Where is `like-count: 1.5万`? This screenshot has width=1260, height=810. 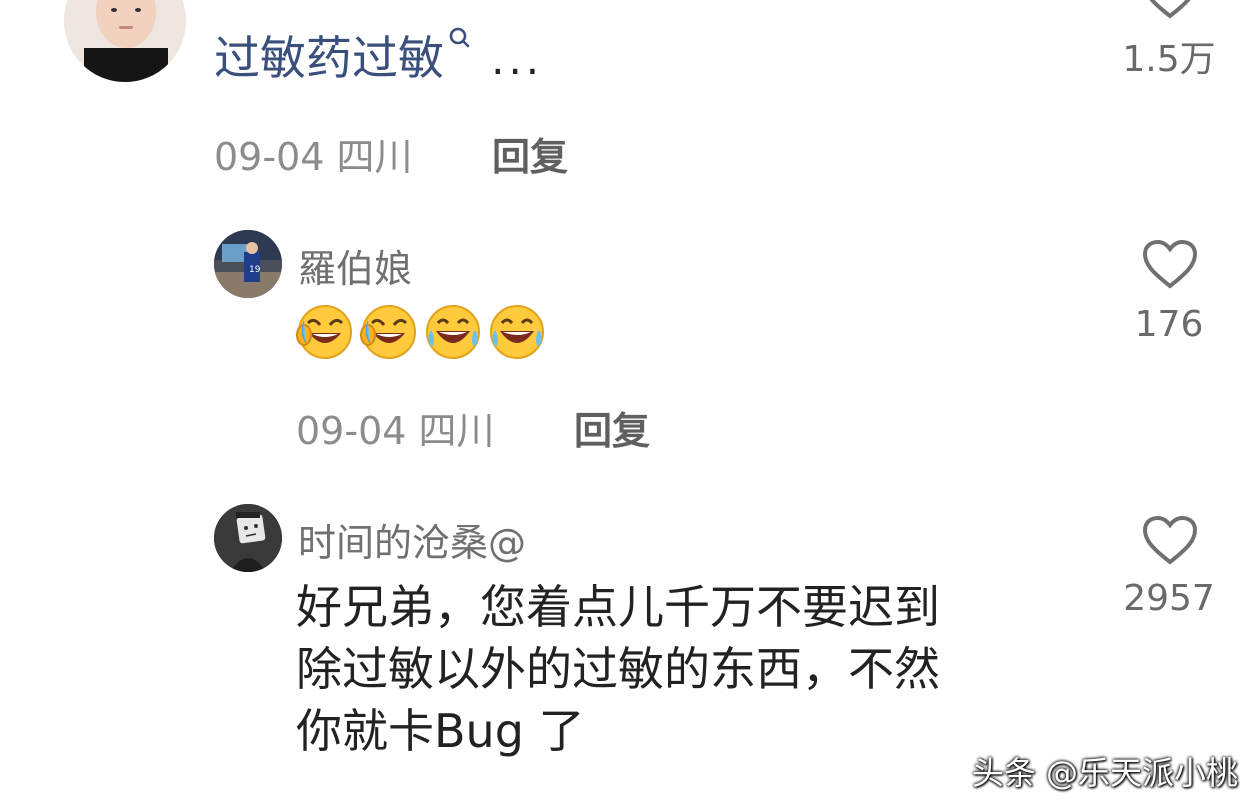
like-count: 1.5万 is located at coordinates (1169, 59).